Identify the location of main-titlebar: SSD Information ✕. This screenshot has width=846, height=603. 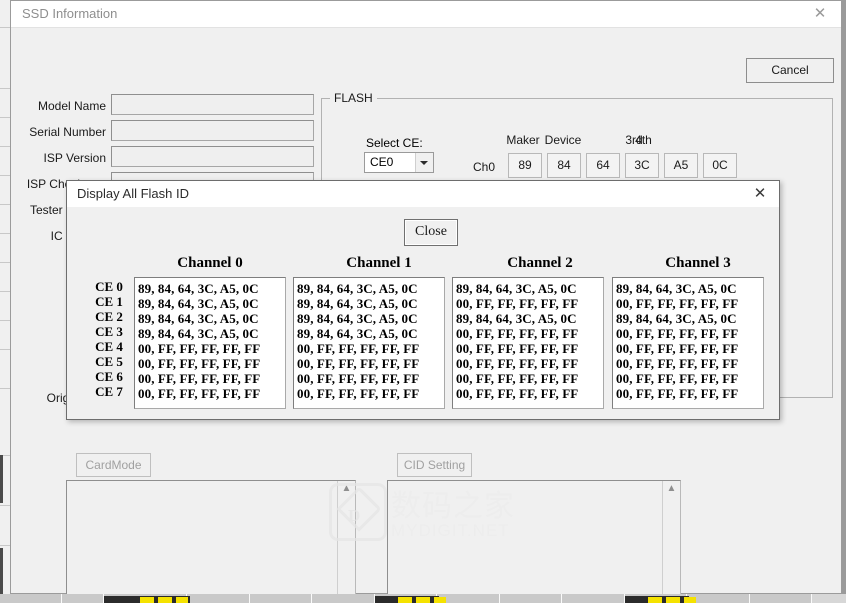
(426, 14).